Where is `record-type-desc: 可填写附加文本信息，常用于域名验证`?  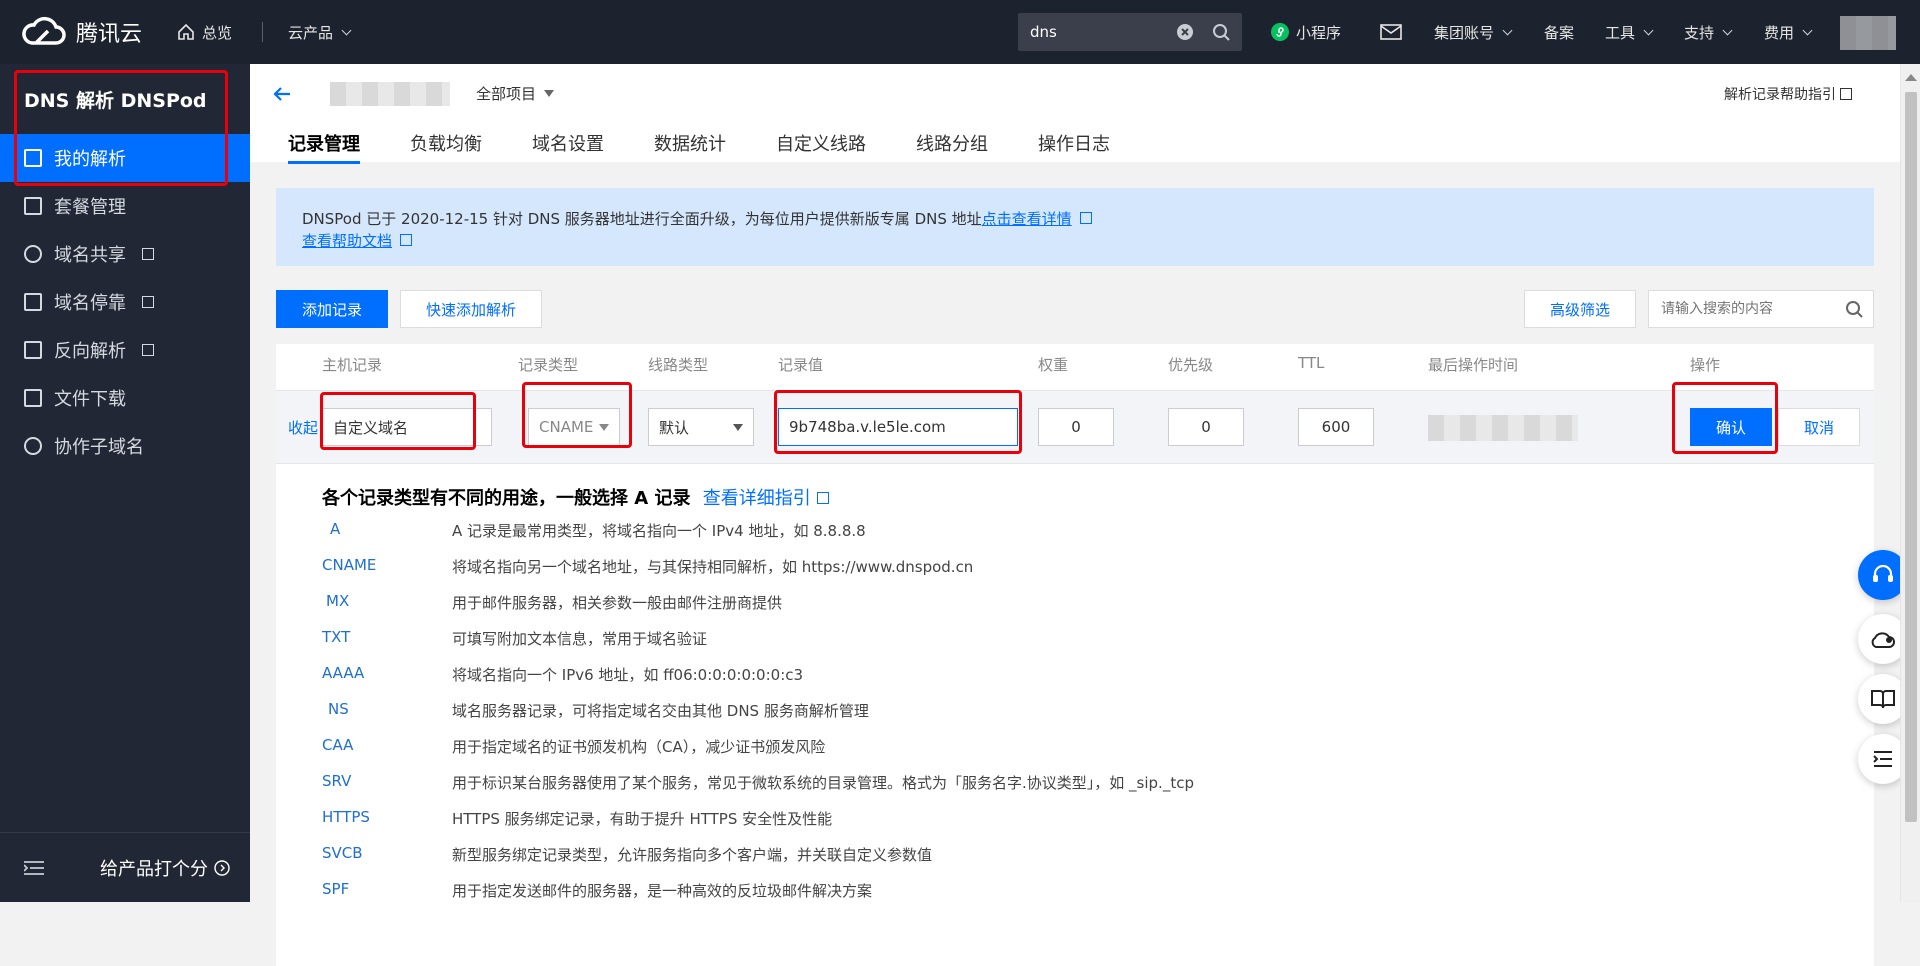 record-type-desc: 可填写附加文本信息，常用于域名验证 is located at coordinates (580, 639).